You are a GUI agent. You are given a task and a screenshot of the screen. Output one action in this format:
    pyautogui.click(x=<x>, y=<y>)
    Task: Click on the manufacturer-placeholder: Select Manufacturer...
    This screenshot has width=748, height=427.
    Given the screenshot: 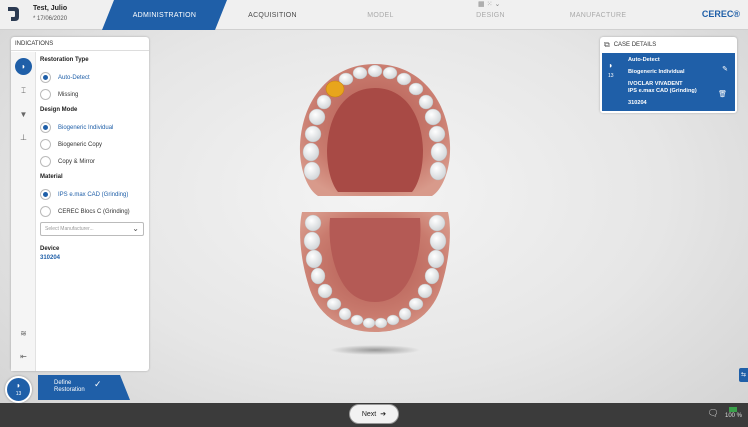 What is the action you would take?
    pyautogui.click(x=69, y=229)
    